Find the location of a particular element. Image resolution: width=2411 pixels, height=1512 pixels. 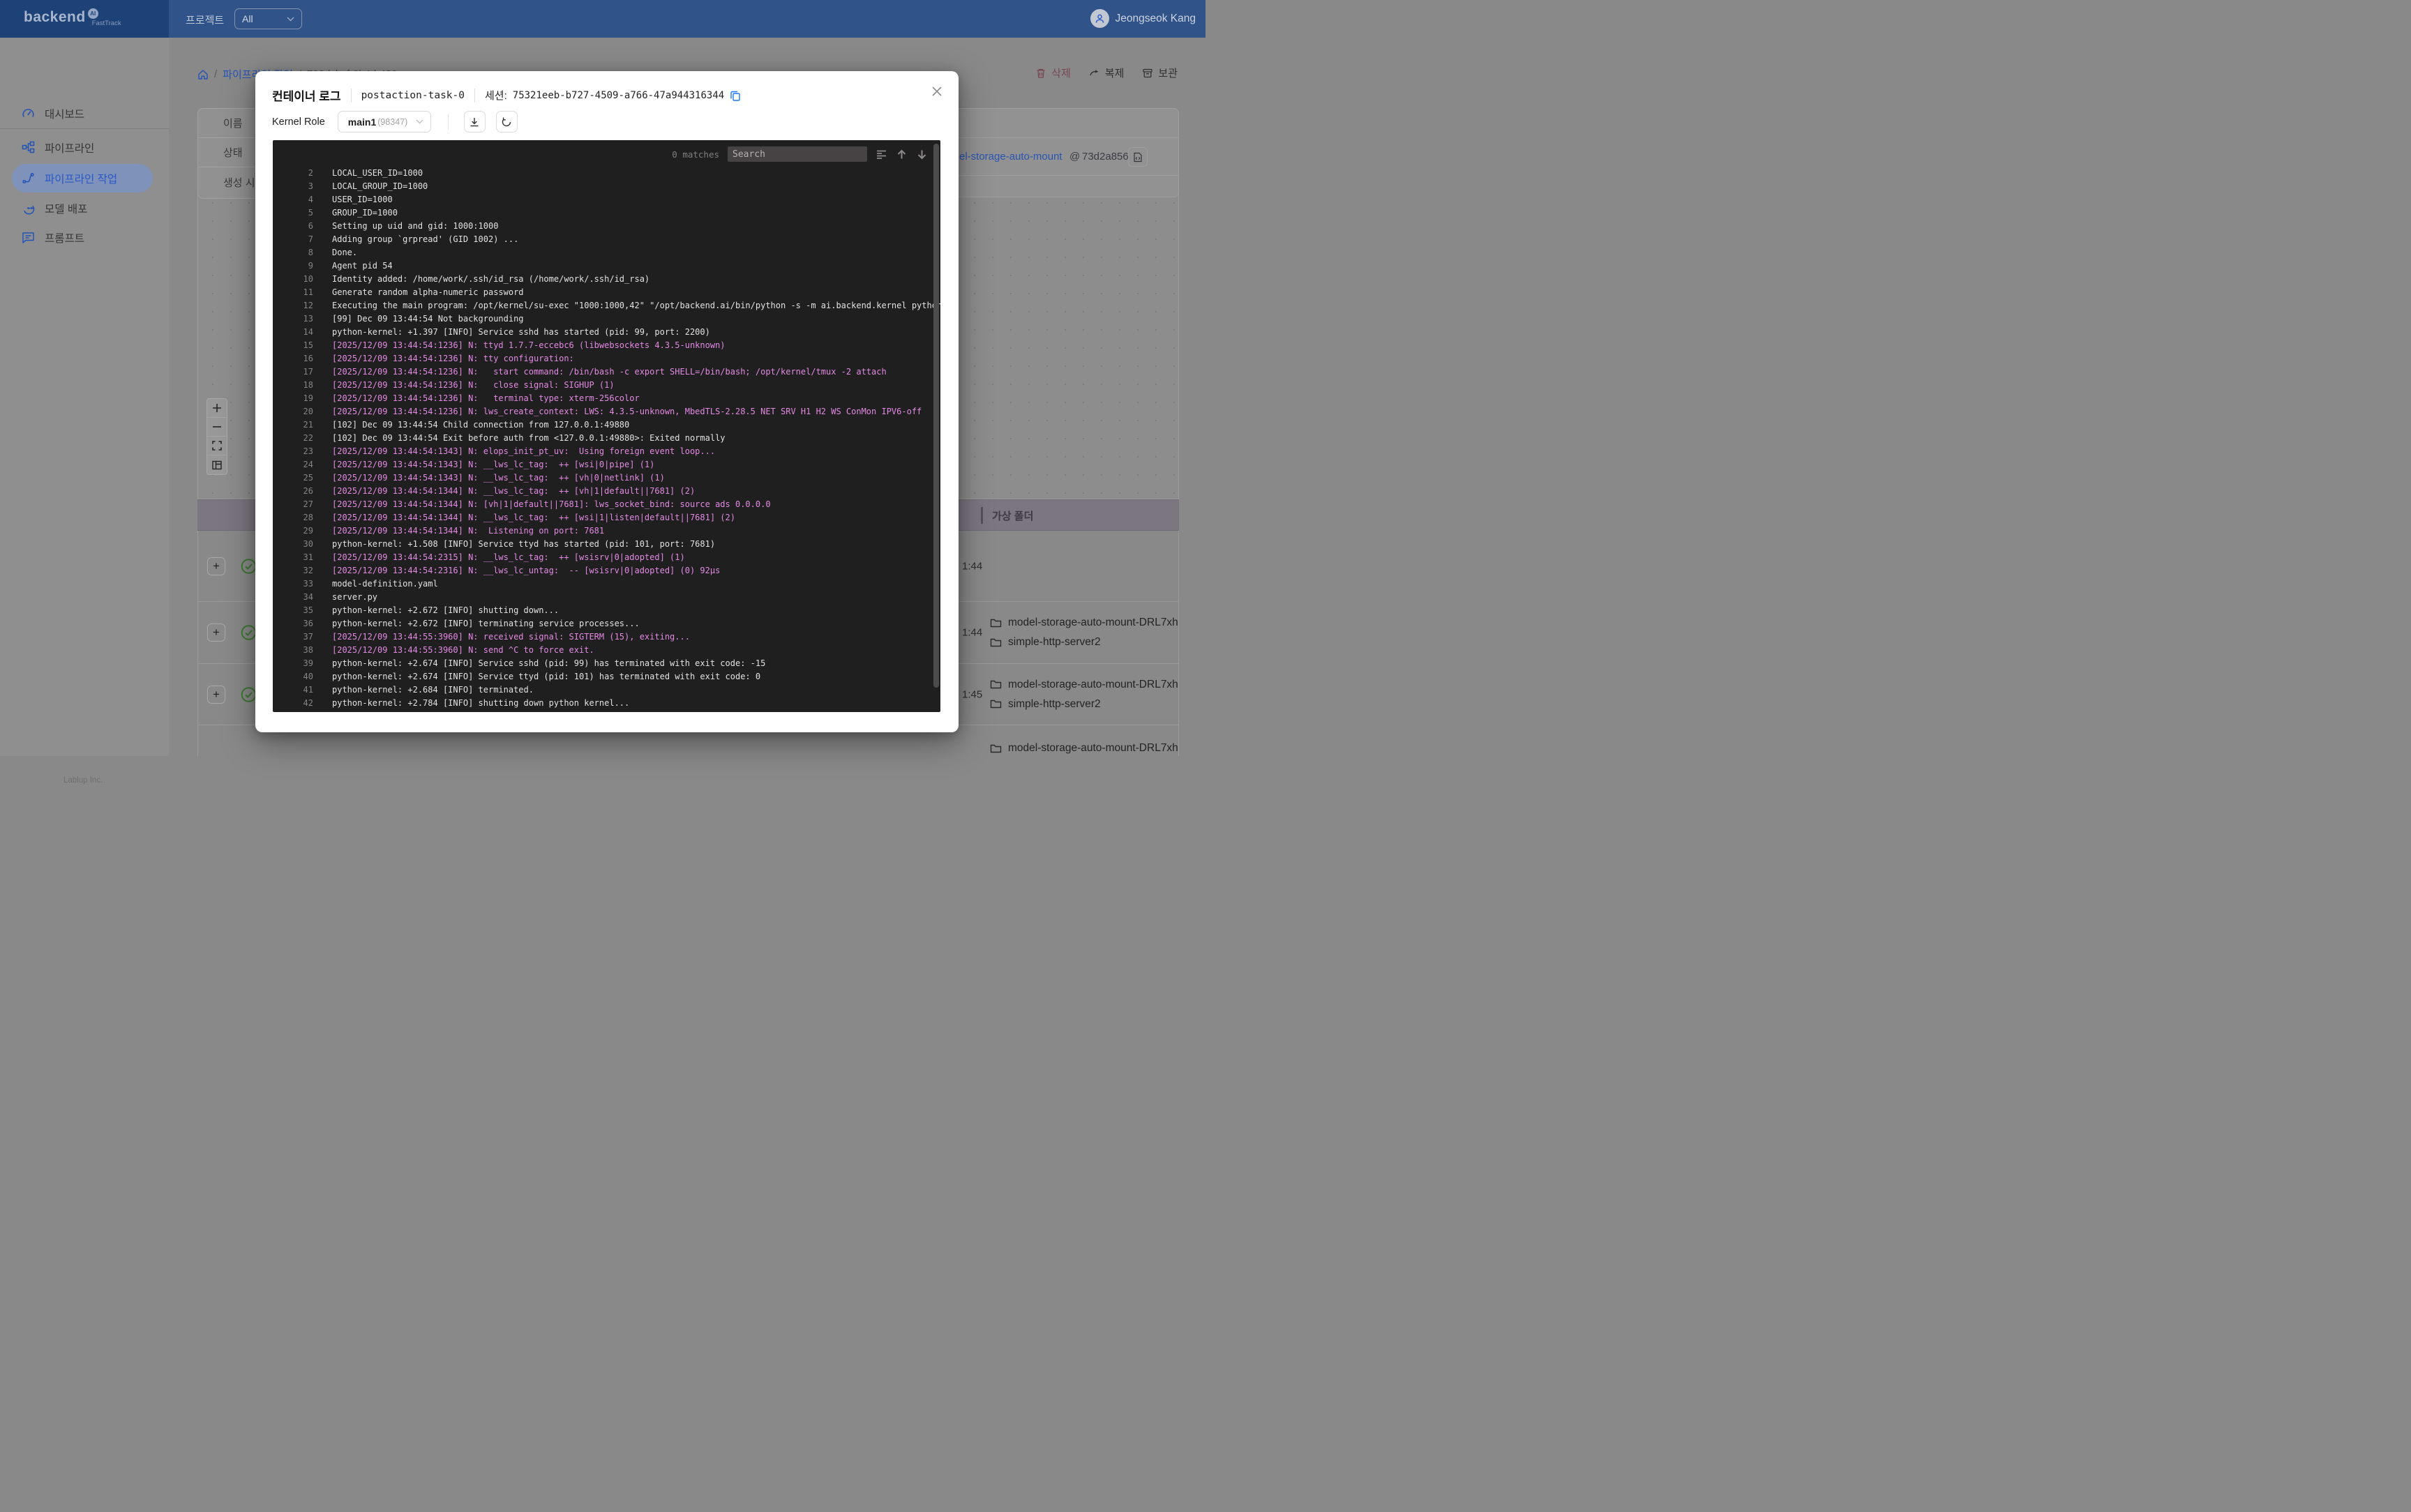

sidebar-item-pipeline: 파이프라인 is located at coordinates (82, 147).